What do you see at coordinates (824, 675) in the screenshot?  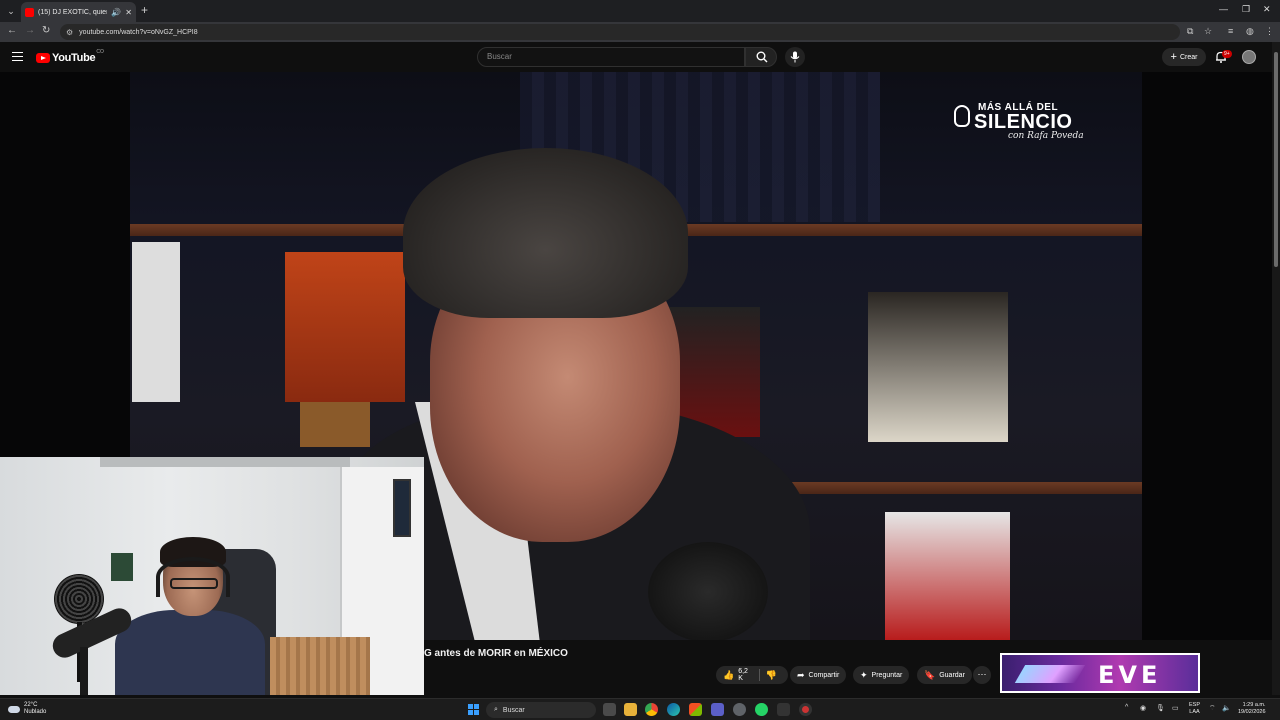 I see `share-label: Compartir` at bounding box center [824, 675].